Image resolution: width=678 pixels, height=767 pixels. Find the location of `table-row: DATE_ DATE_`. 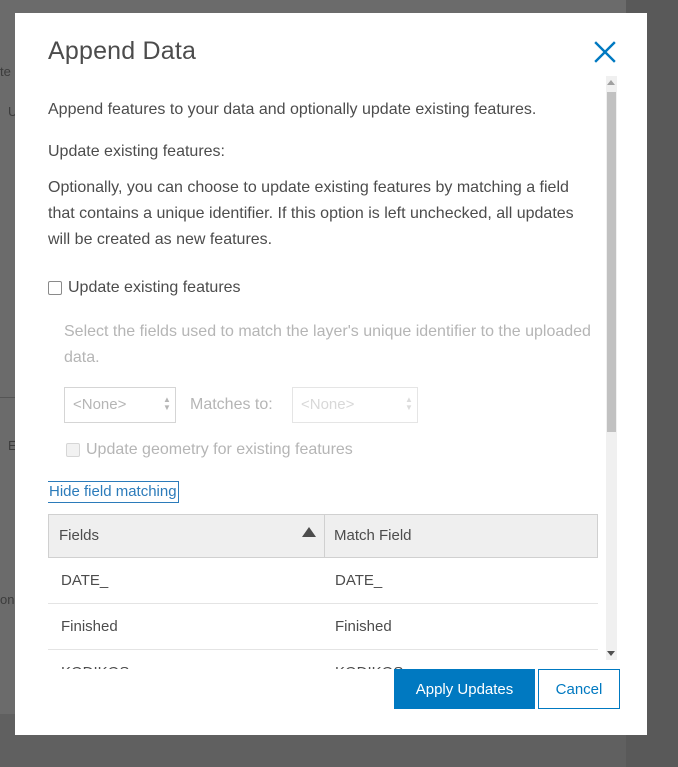

table-row: DATE_ DATE_ is located at coordinates (323, 581).